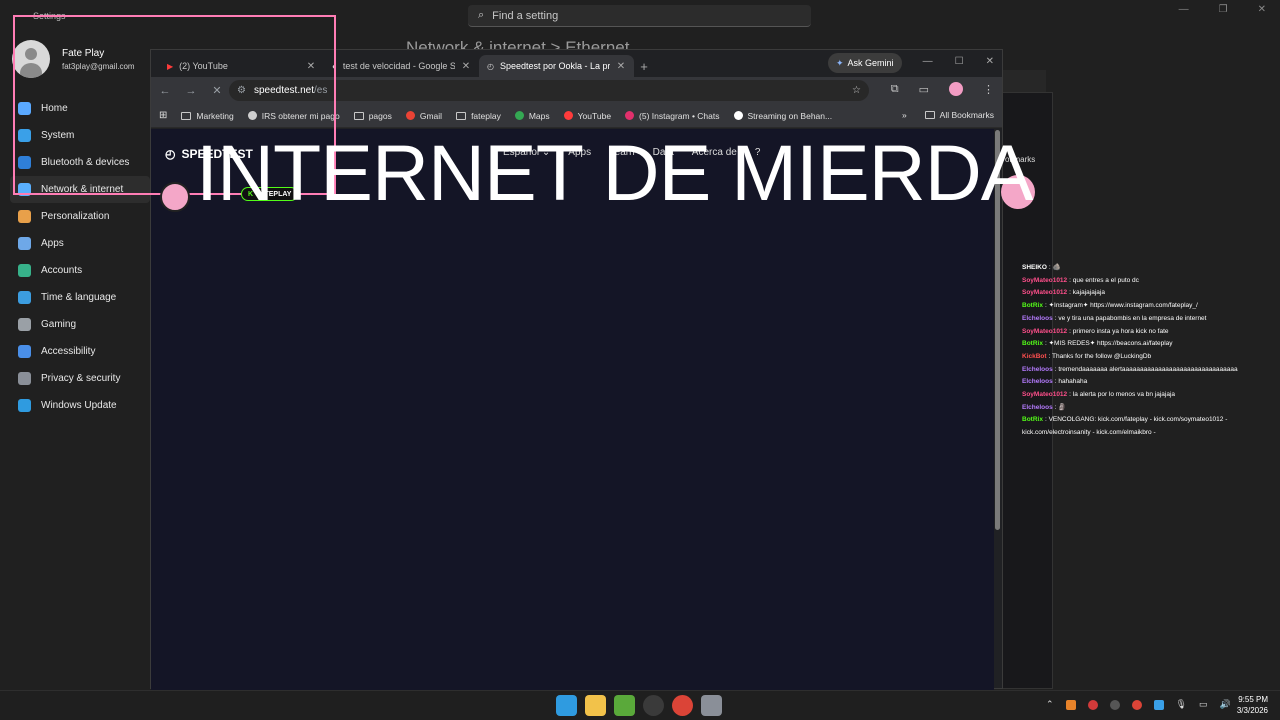 The height and width of the screenshot is (720, 1280). What do you see at coordinates (639, 16) in the screenshot?
I see `settings-search: ⌕ Find a setting` at bounding box center [639, 16].